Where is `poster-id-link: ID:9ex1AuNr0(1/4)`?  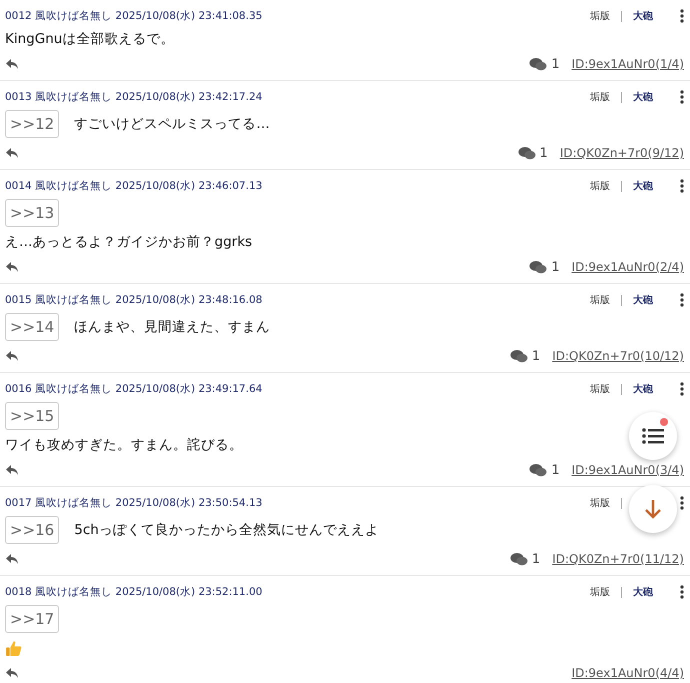
poster-id-link: ID:9ex1AuNr0(1/4) is located at coordinates (628, 64).